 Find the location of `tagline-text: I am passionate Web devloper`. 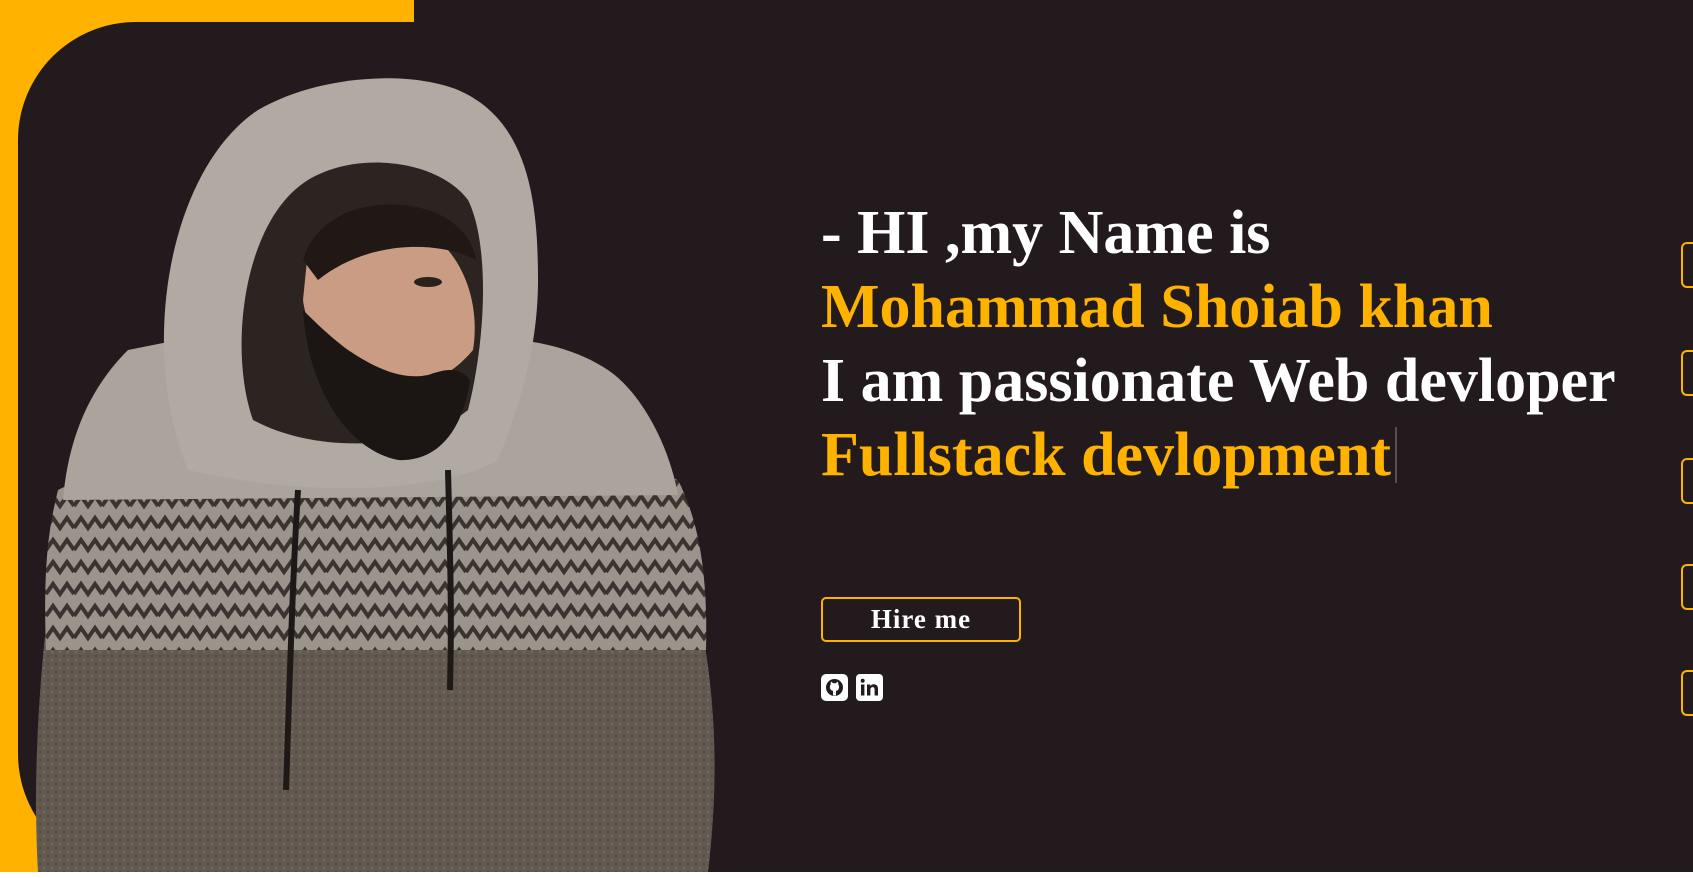

tagline-text: I am passionate Web devloper is located at coordinates (1218, 381).